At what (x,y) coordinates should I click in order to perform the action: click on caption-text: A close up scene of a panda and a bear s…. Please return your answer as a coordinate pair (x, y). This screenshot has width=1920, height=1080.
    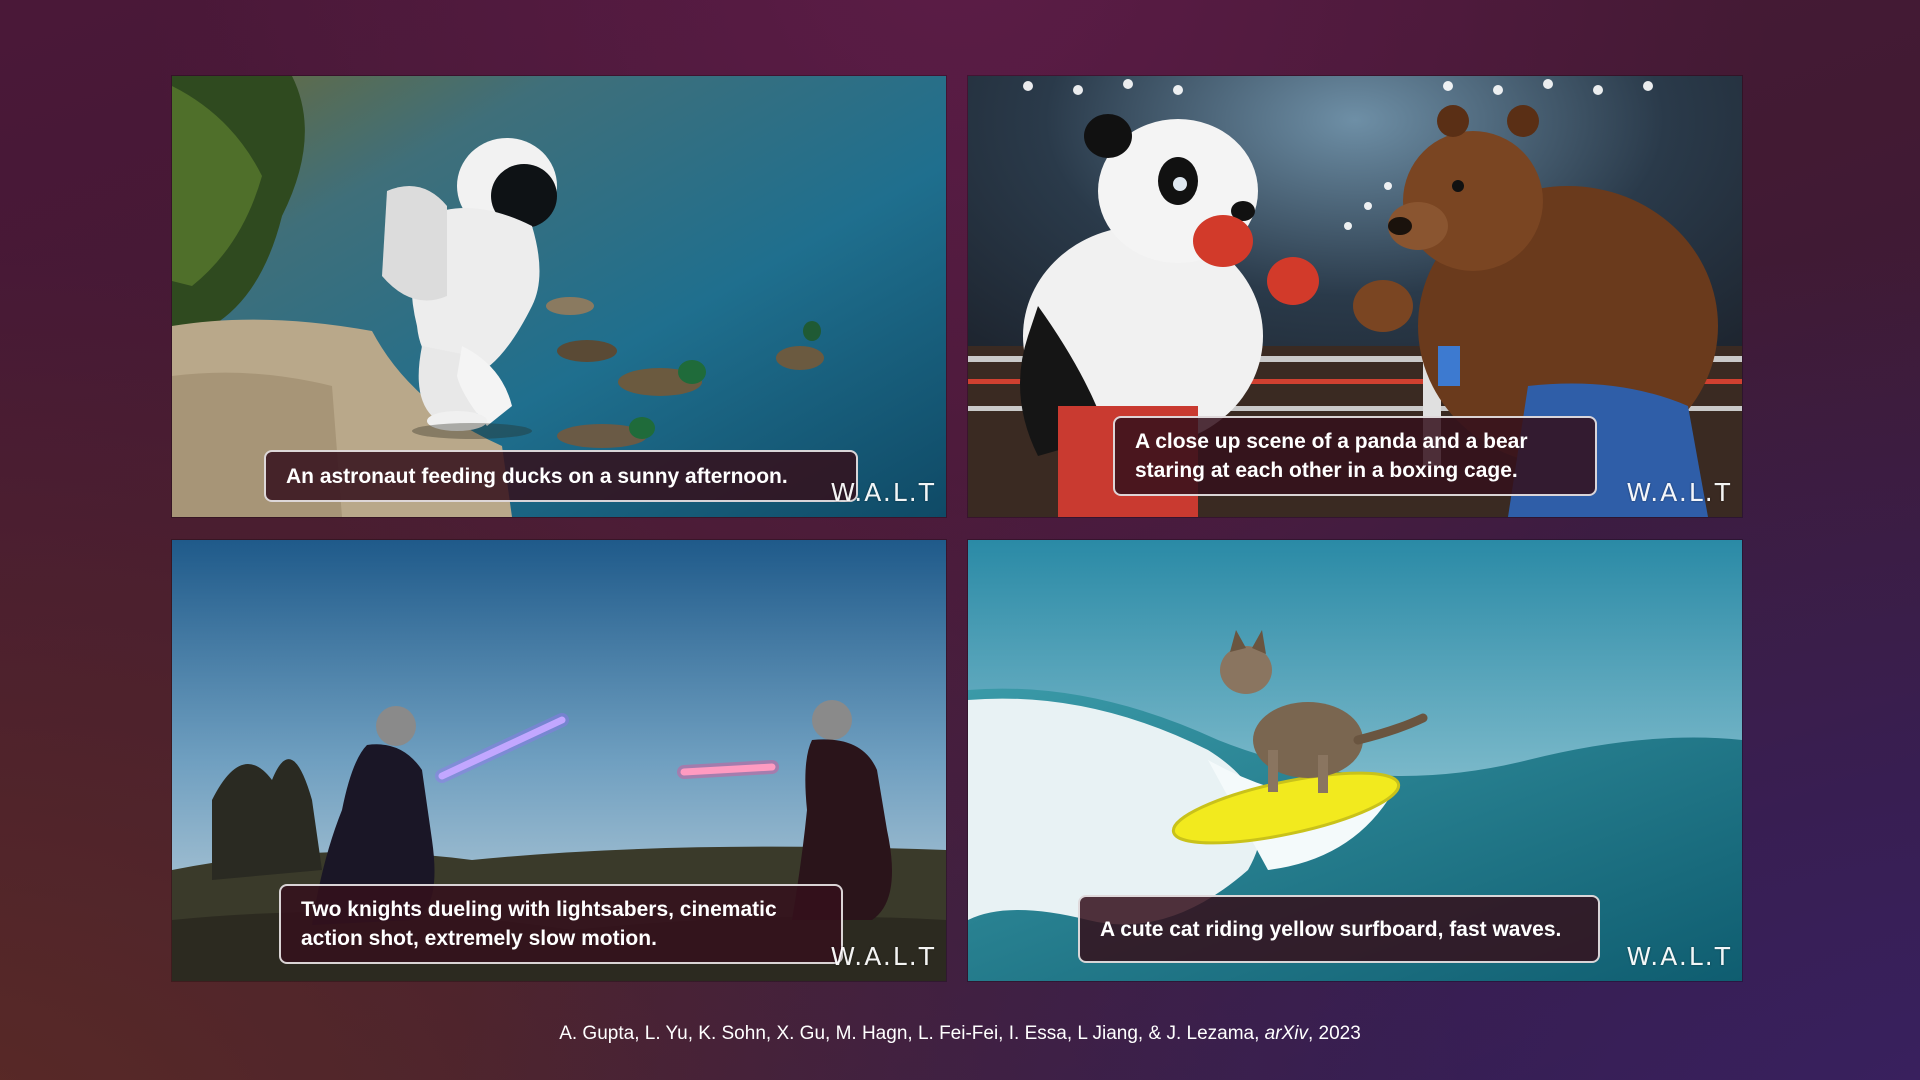
    Looking at the image, I should click on (1331, 456).